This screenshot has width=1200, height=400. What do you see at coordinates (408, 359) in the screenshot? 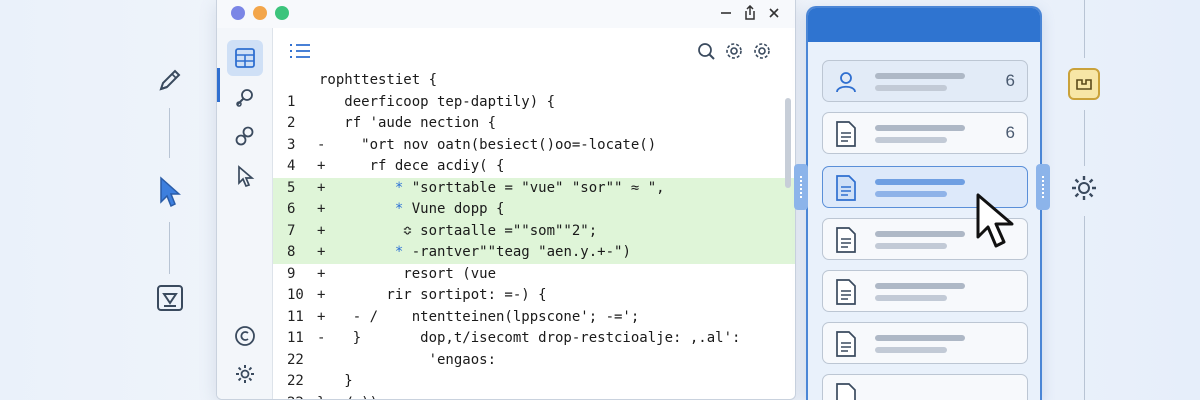
I see `code-text: 'engaos:` at bounding box center [408, 359].